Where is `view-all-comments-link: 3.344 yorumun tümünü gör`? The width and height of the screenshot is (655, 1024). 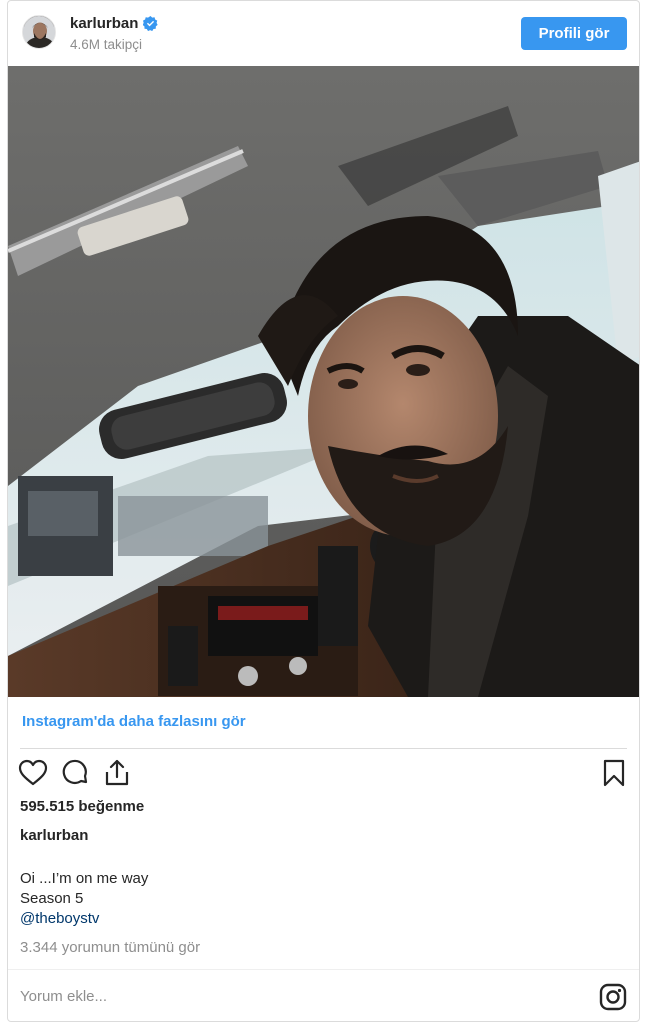 view-all-comments-link: 3.344 yorumun tümünü gör is located at coordinates (110, 947).